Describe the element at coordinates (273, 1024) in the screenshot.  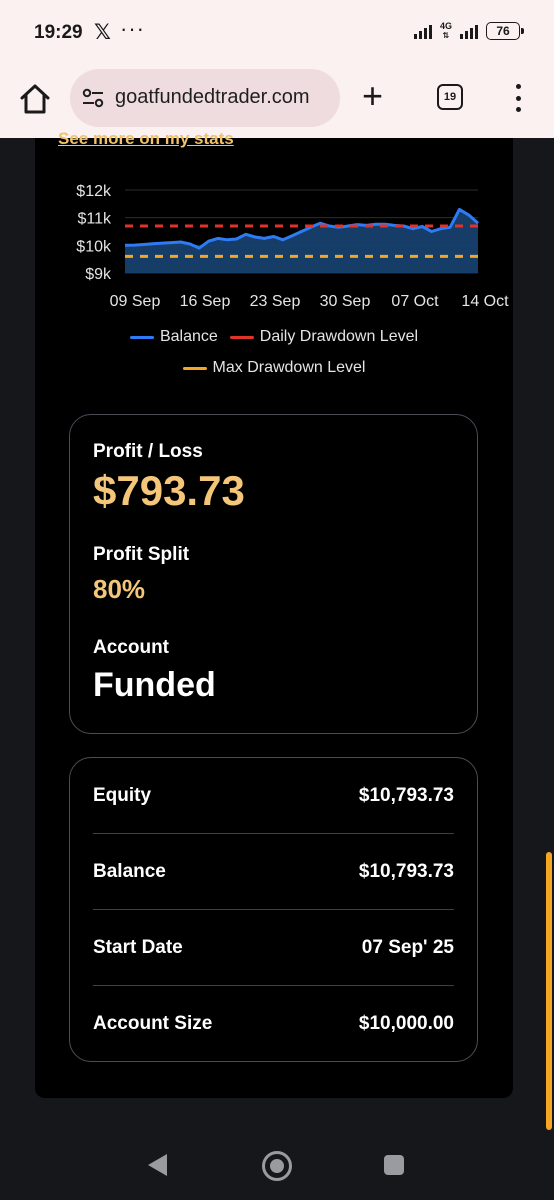
I see `details-row-account-size: Account Size $10,000.00` at that location.